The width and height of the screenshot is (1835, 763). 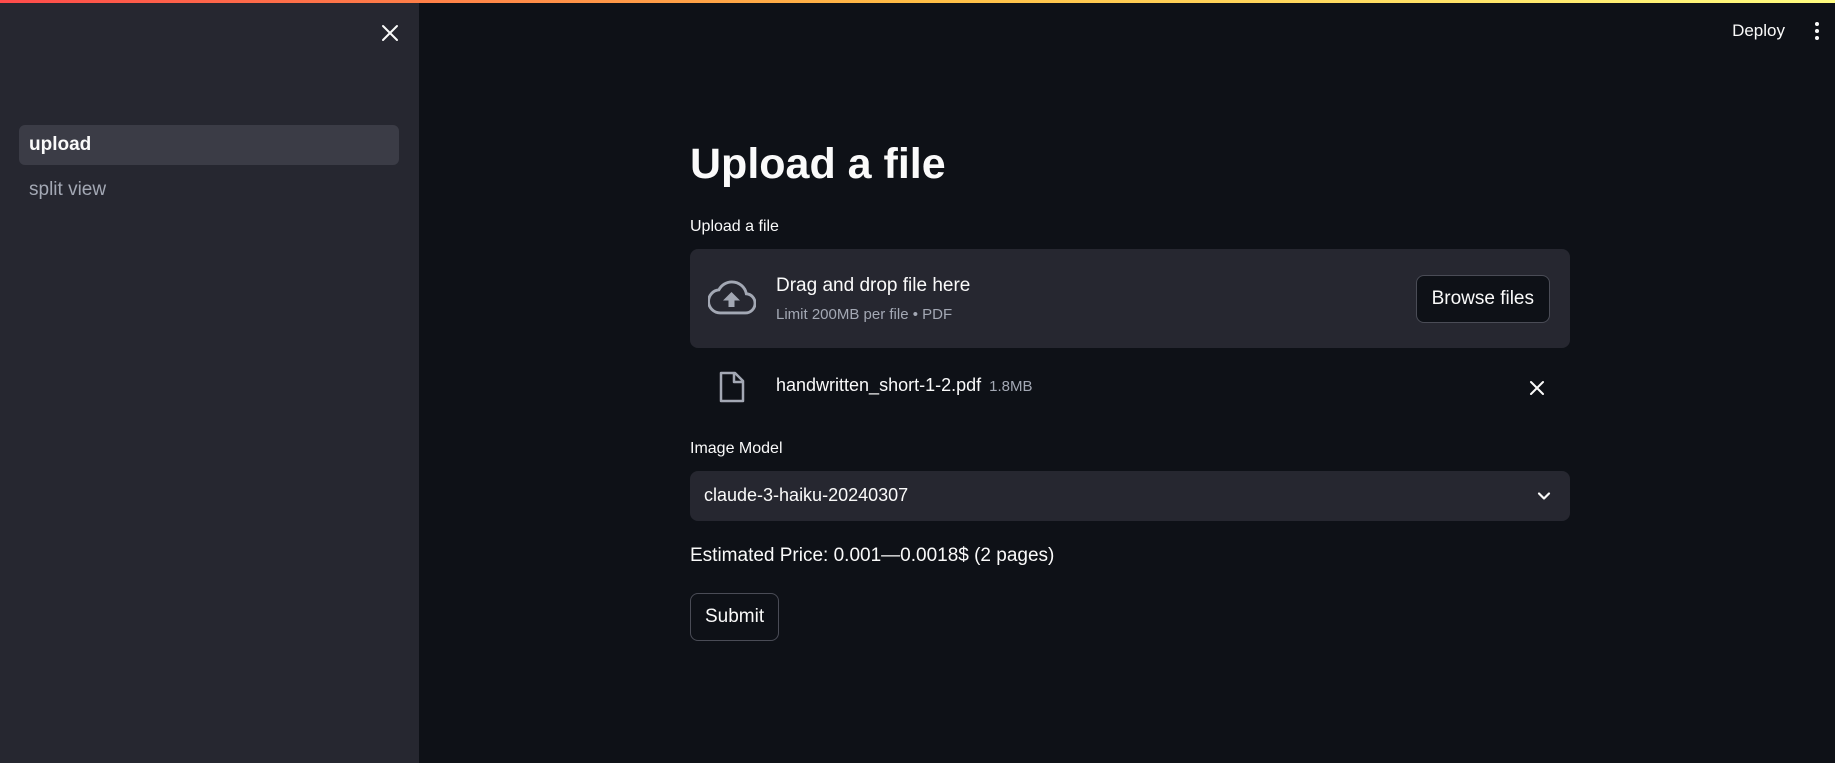 I want to click on dropzone-limit-text: Limit 200MB per file • PDF, so click(x=864, y=314).